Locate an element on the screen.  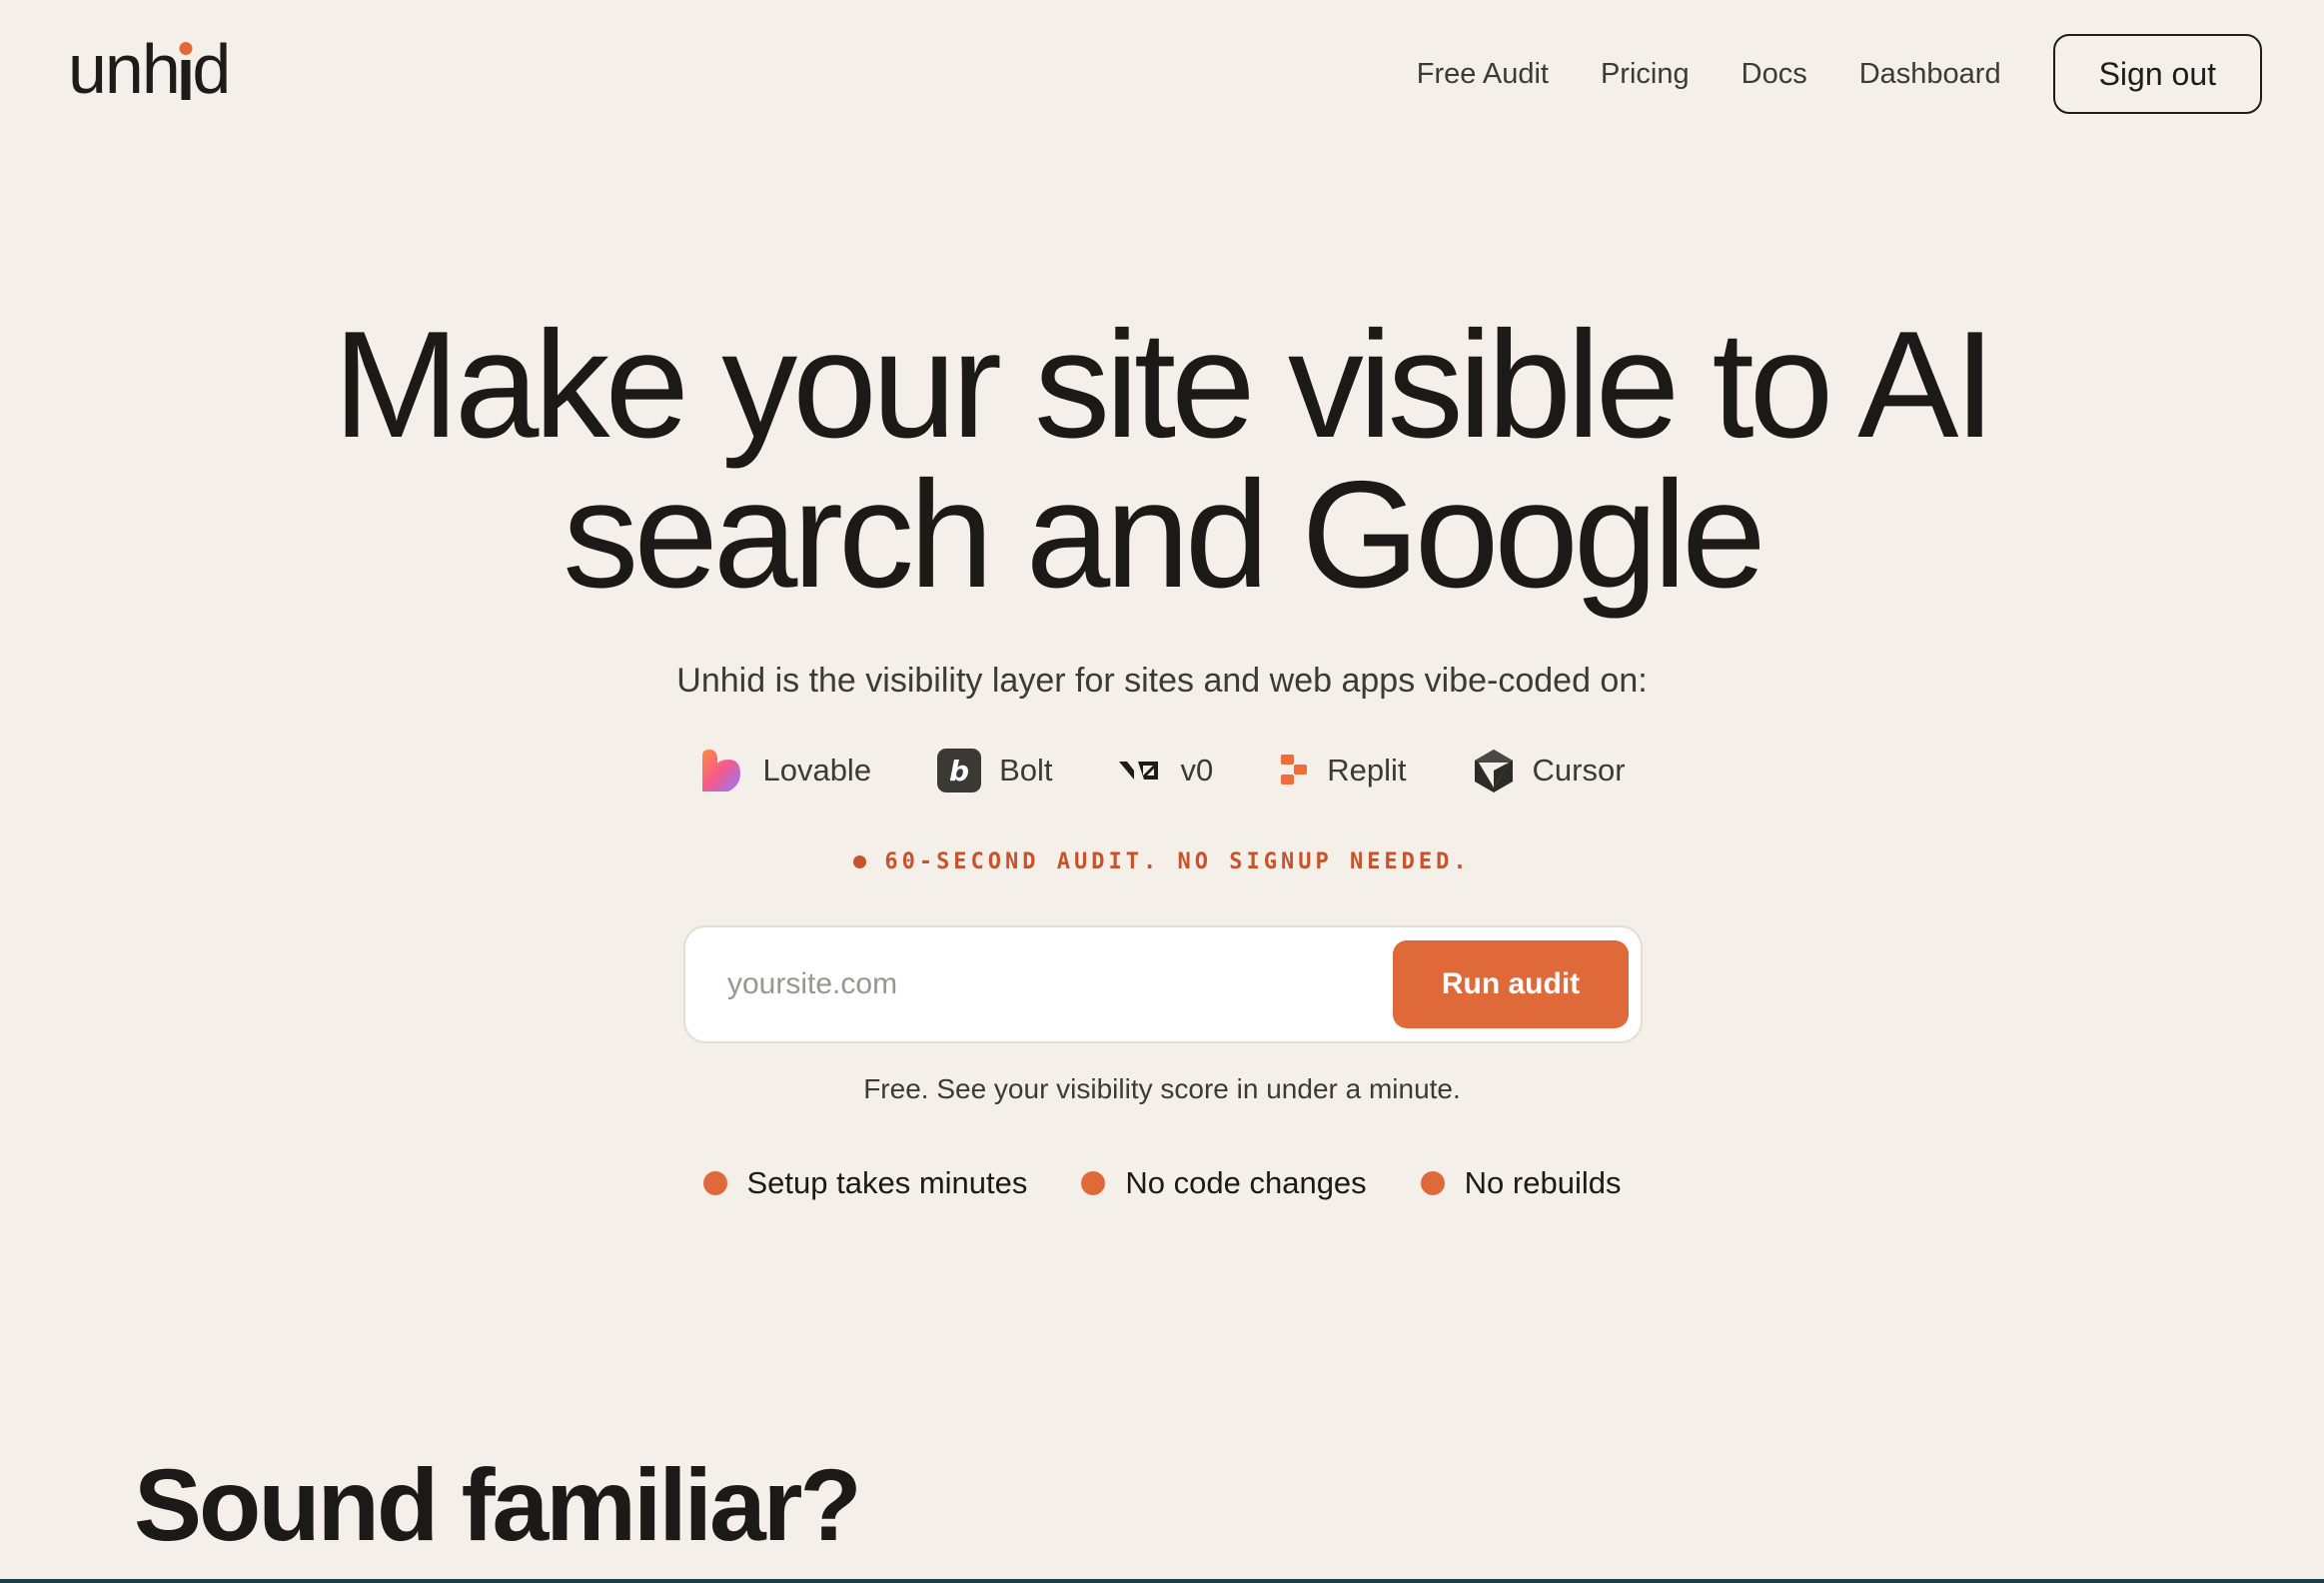
tagline: 60-SECOND AUDIT. NO SIGNUP NEEDED. is located at coordinates (1162, 861).